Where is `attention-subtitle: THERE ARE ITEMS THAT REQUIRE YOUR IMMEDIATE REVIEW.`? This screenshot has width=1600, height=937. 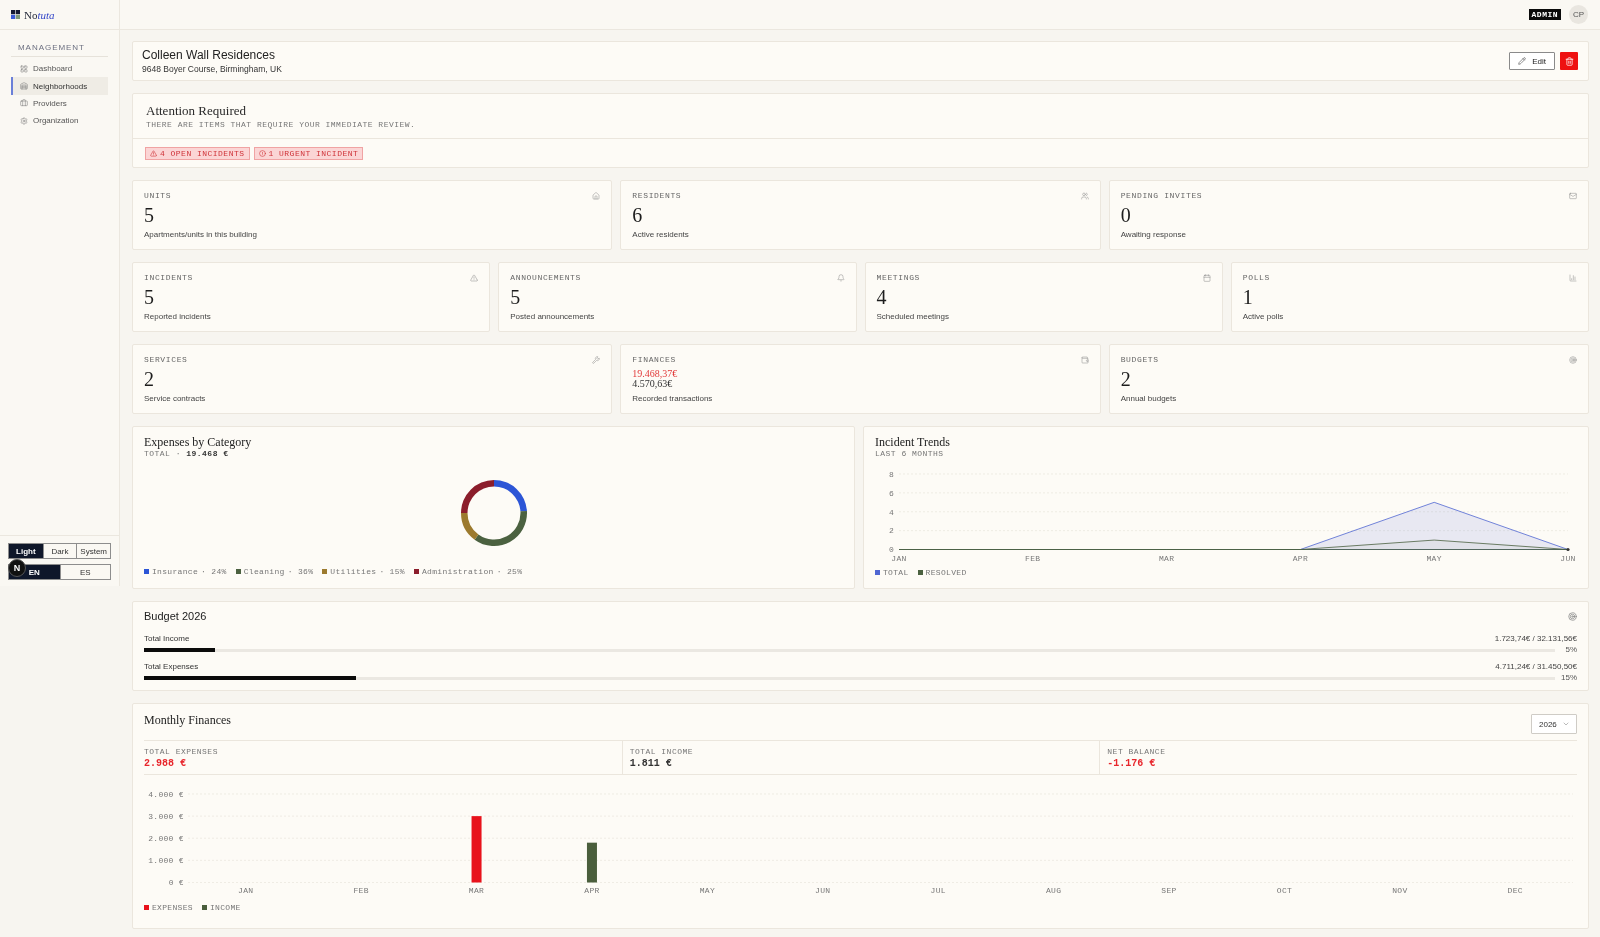 attention-subtitle: THERE ARE ITEMS THAT REQUIRE YOUR IMMEDIATE REVIEW. is located at coordinates (281, 124).